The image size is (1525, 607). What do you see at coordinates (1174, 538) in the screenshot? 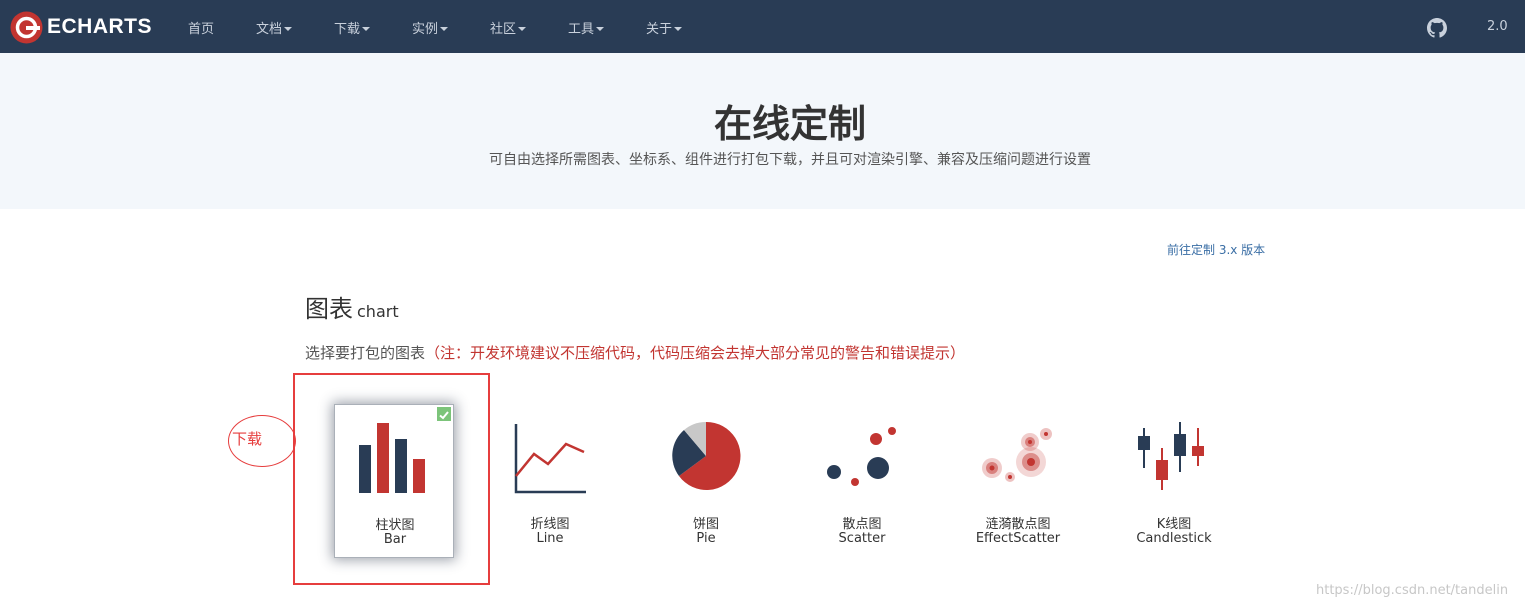
I see `chart-option-en: Candlestick` at bounding box center [1174, 538].